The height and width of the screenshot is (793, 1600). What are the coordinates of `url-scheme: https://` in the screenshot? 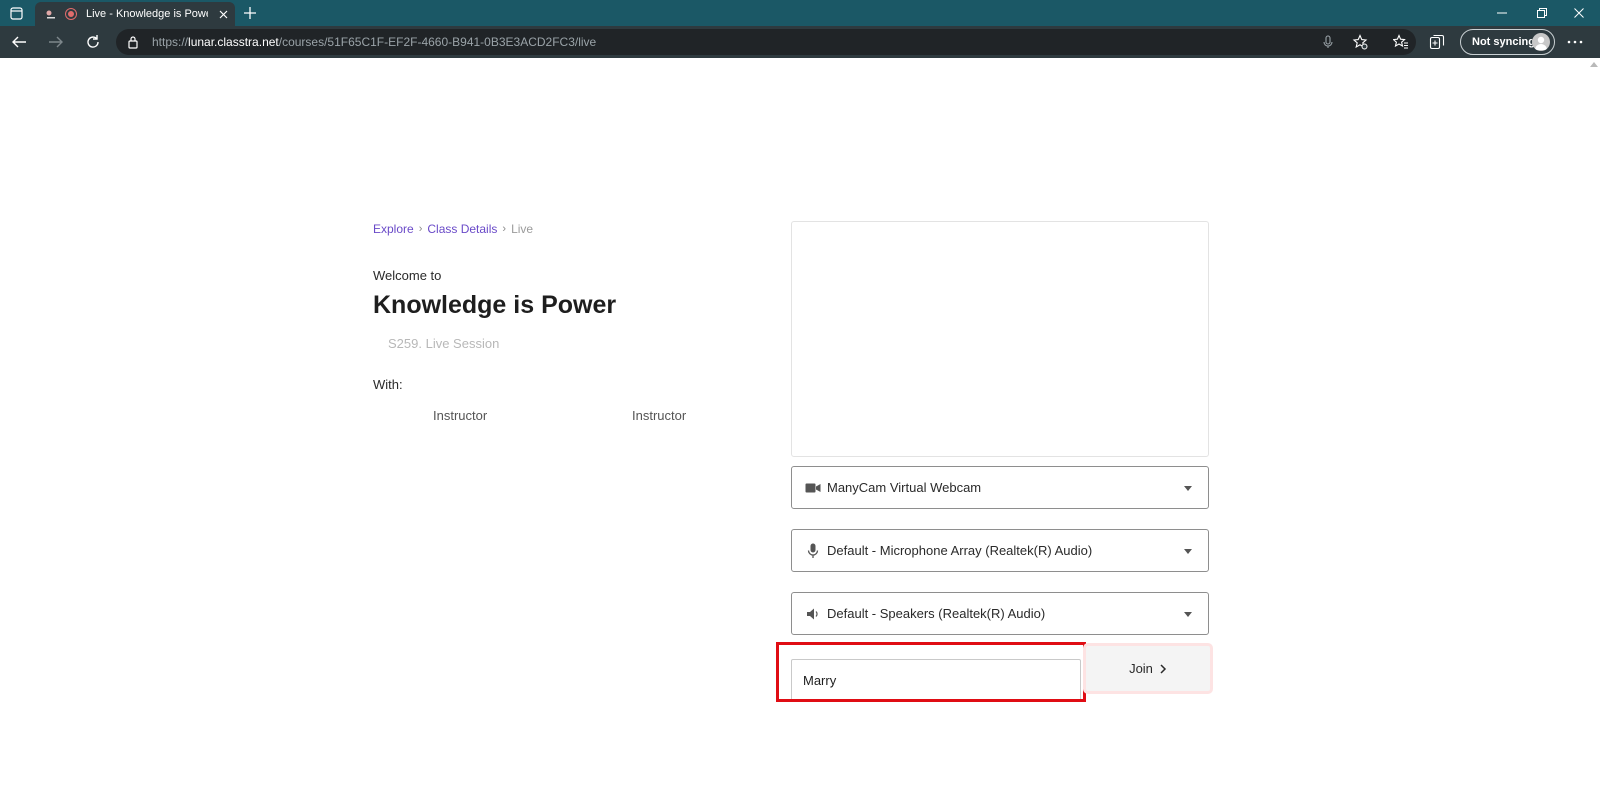 It's located at (170, 42).